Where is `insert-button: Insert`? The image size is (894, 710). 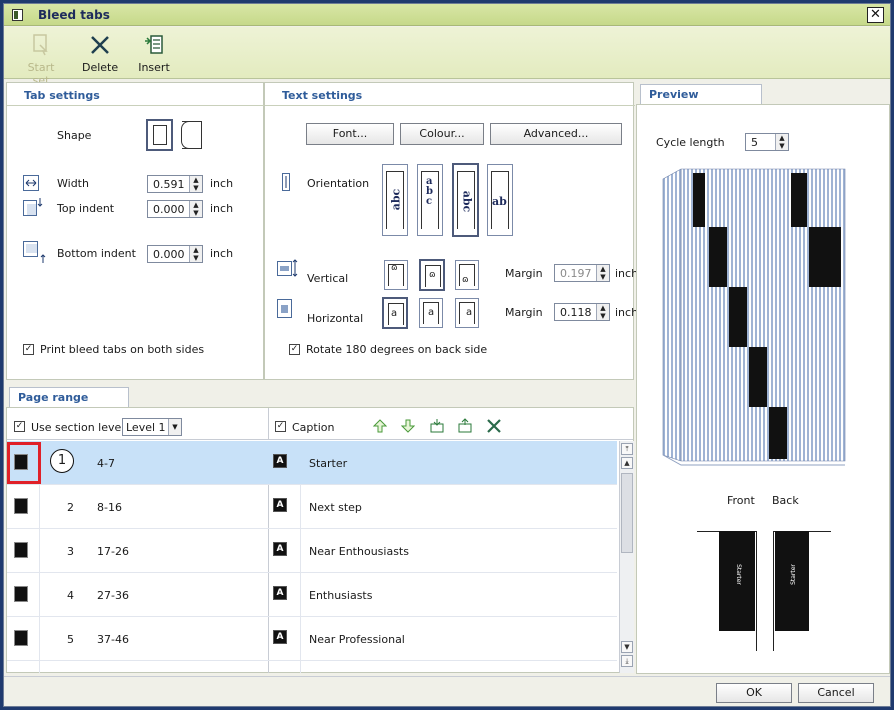
insert-button: Insert is located at coordinates (154, 53).